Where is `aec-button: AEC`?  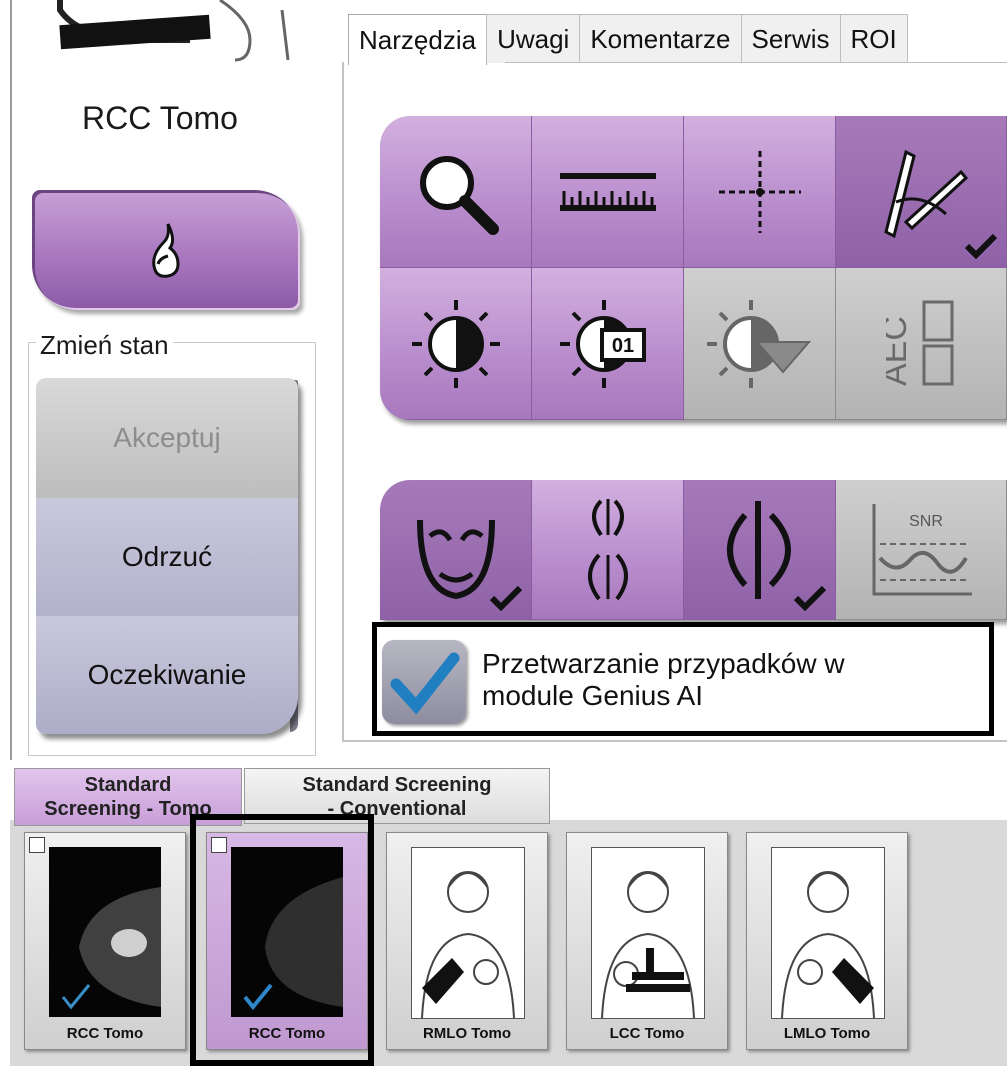
aec-button: AEC is located at coordinates (921, 344).